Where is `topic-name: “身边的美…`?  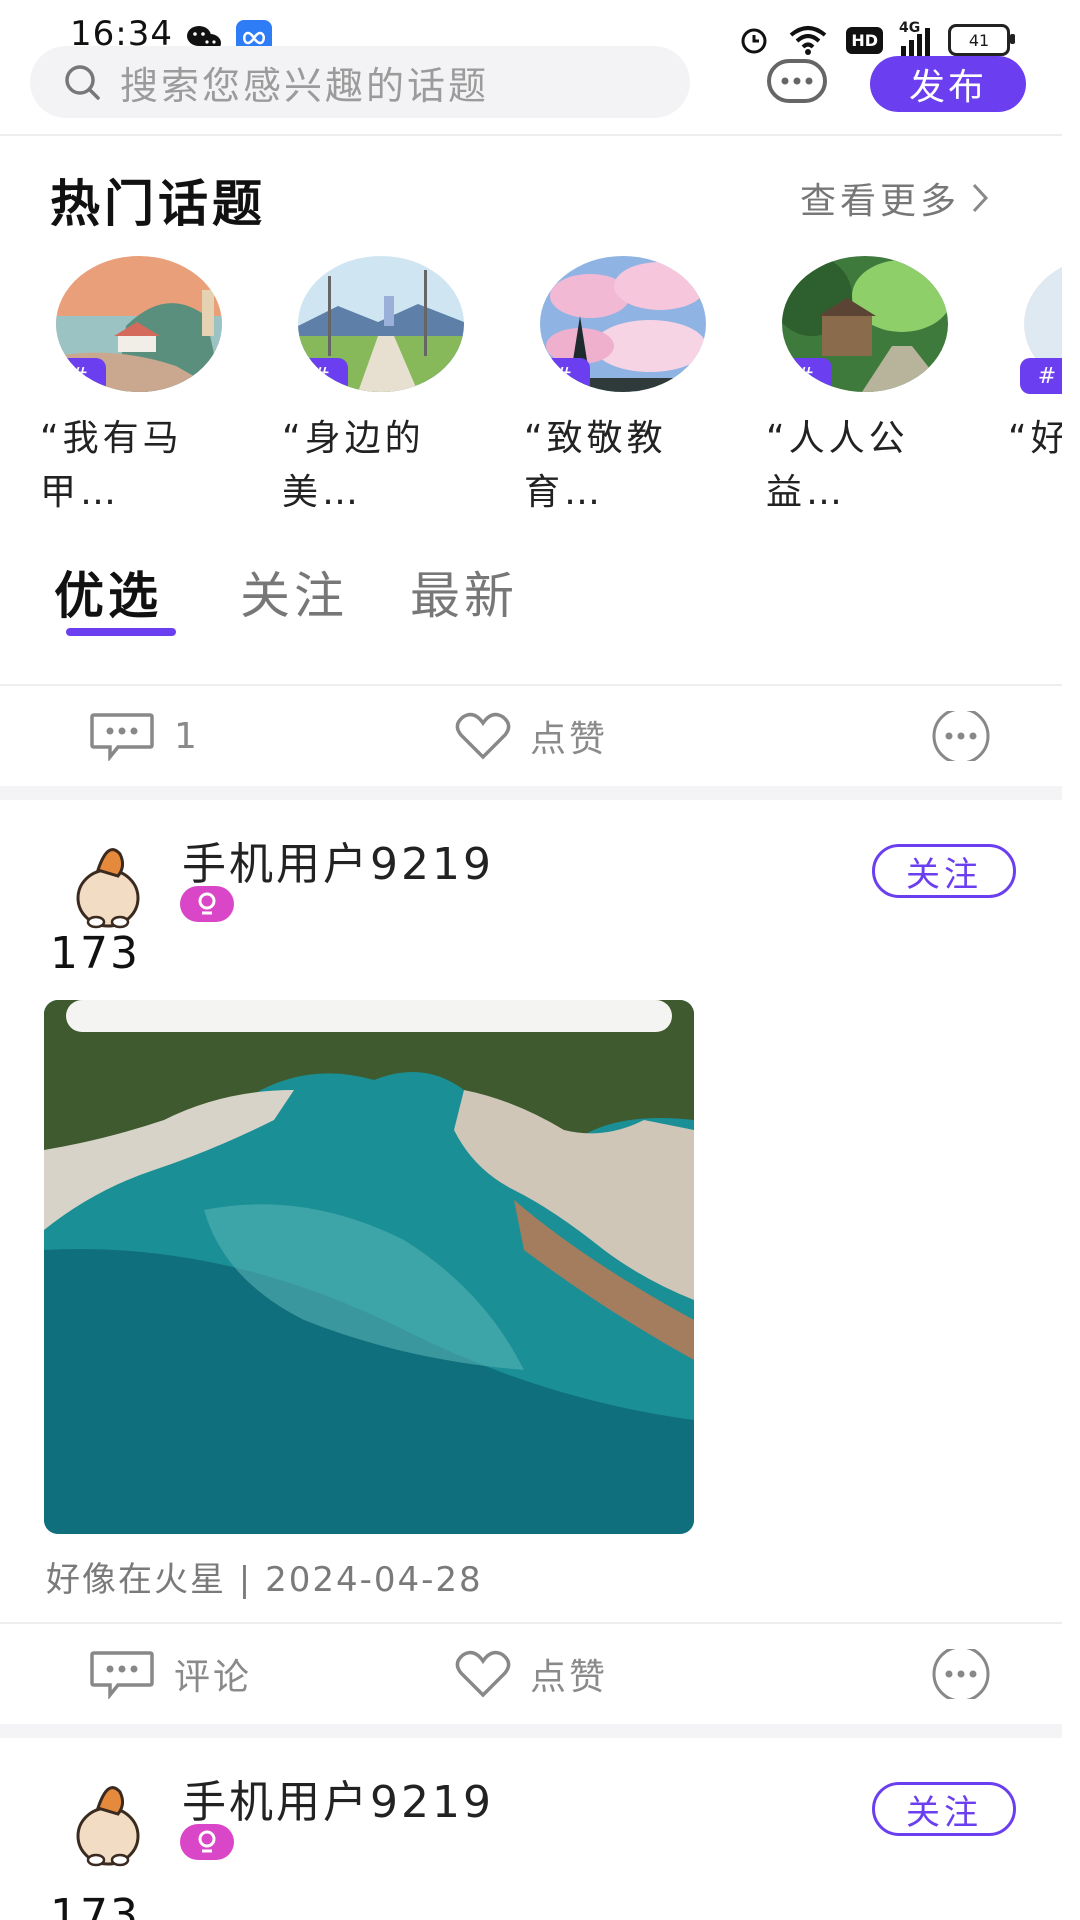
topic-name: “身边的美… is located at coordinates (353, 465).